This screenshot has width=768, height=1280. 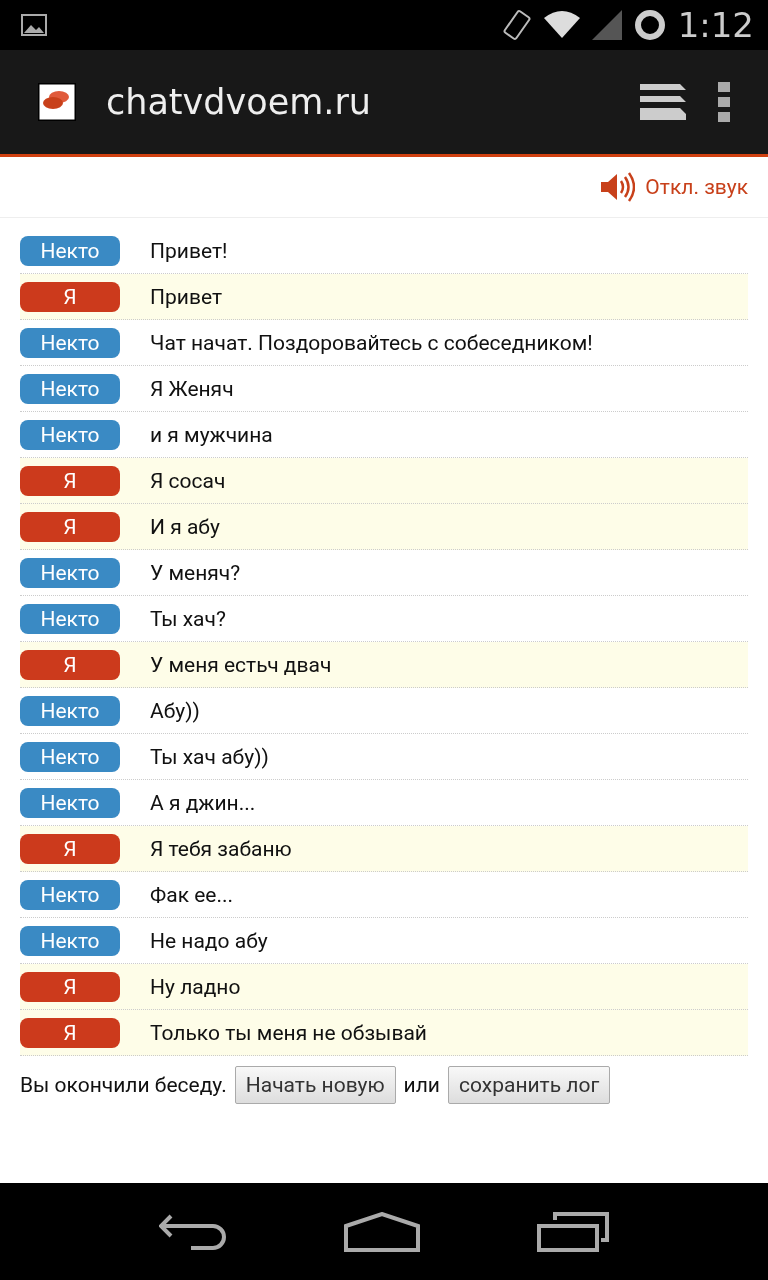 What do you see at coordinates (221, 848) in the screenshot?
I see `message-text: Я тебя забаню` at bounding box center [221, 848].